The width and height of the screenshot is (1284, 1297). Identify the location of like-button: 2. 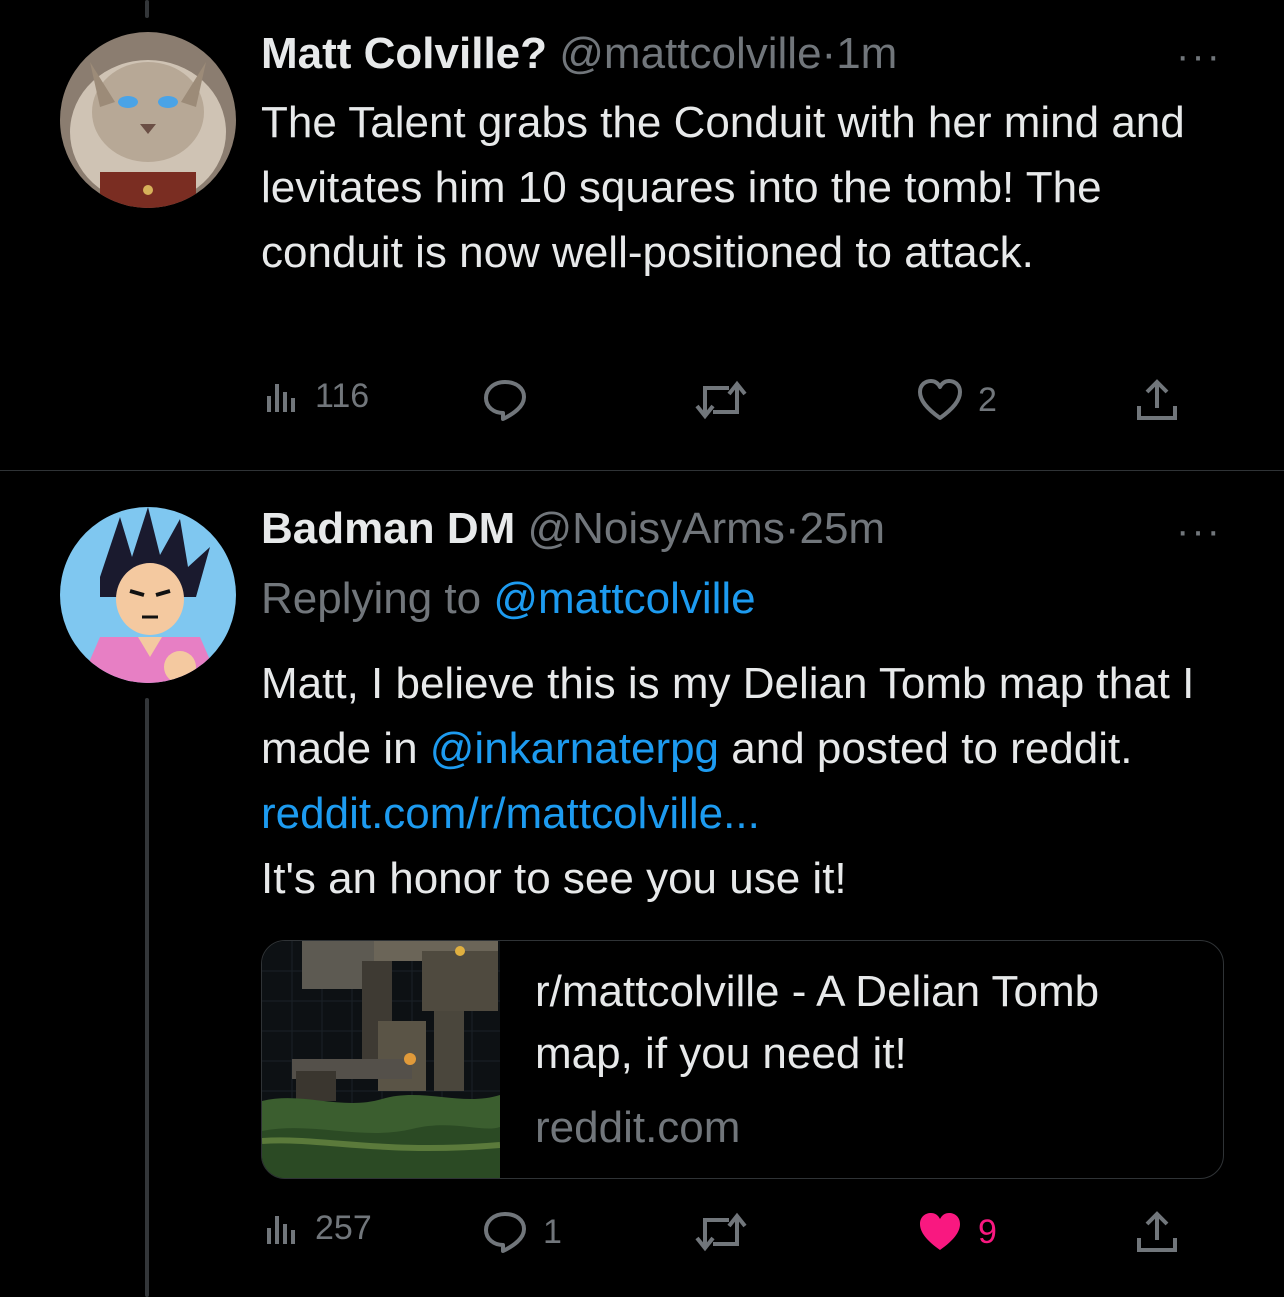
(956, 400).